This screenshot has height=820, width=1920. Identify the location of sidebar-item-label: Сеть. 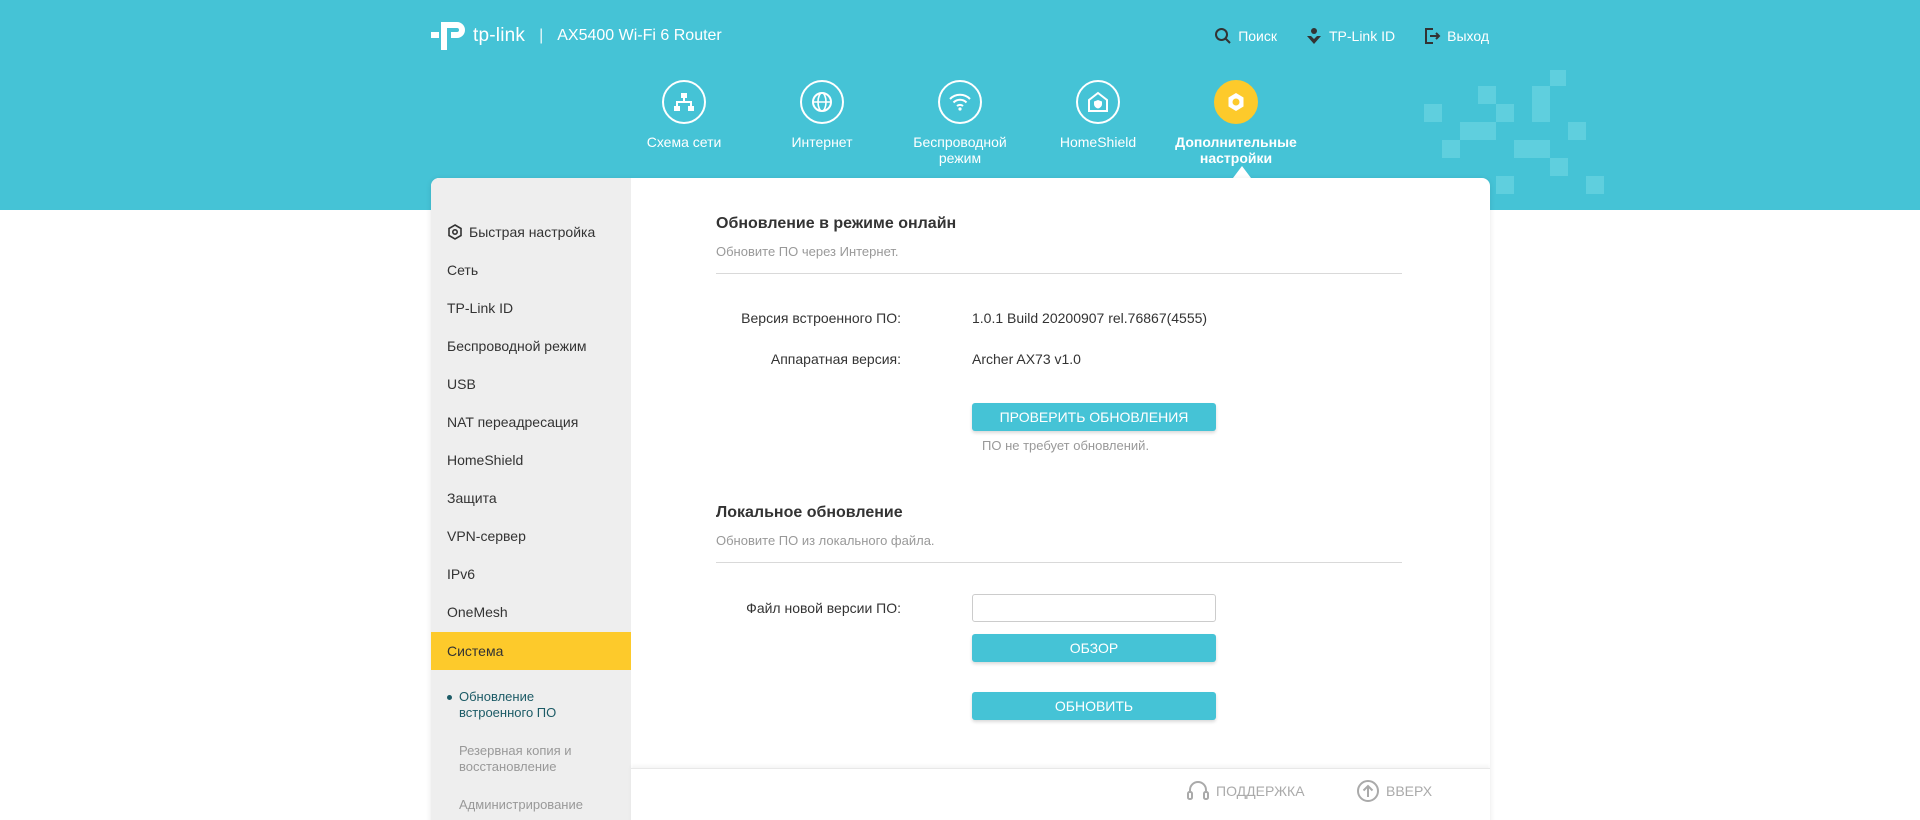
(463, 270).